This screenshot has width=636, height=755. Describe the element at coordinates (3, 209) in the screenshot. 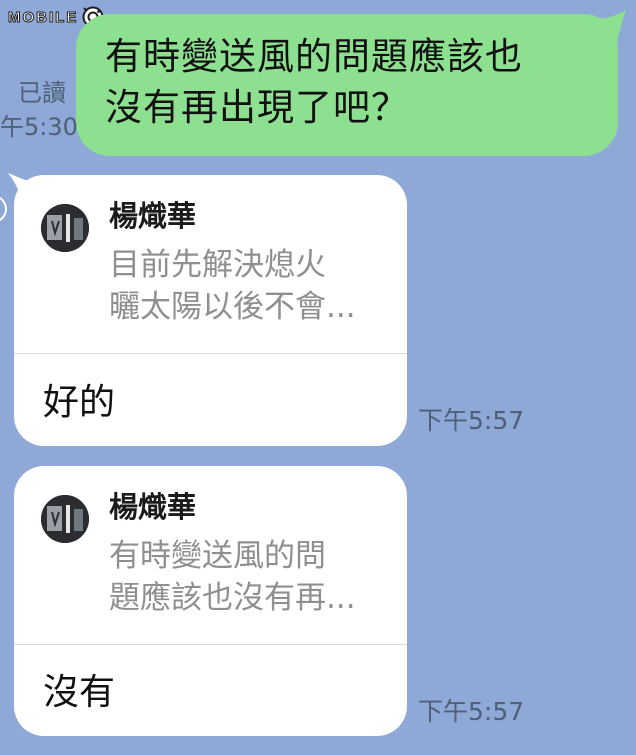

I see `left-edge-indicator` at that location.